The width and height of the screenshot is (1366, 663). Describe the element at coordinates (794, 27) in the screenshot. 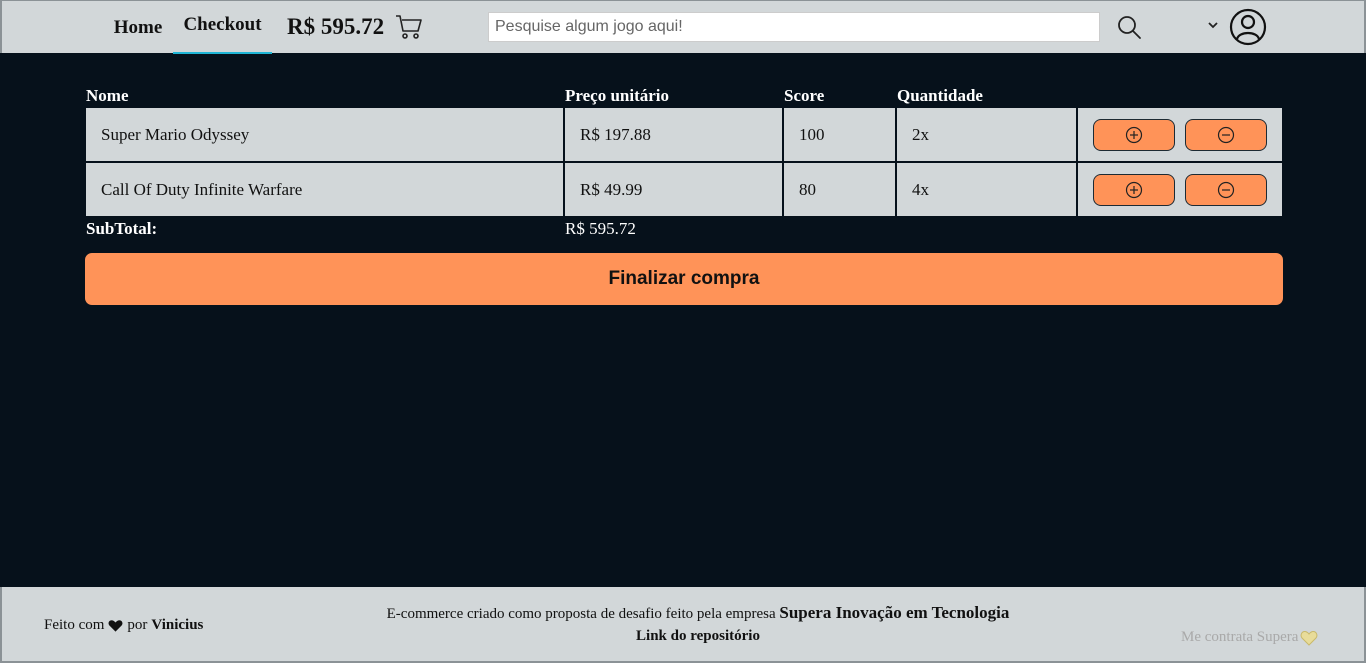

I see `search-input` at that location.